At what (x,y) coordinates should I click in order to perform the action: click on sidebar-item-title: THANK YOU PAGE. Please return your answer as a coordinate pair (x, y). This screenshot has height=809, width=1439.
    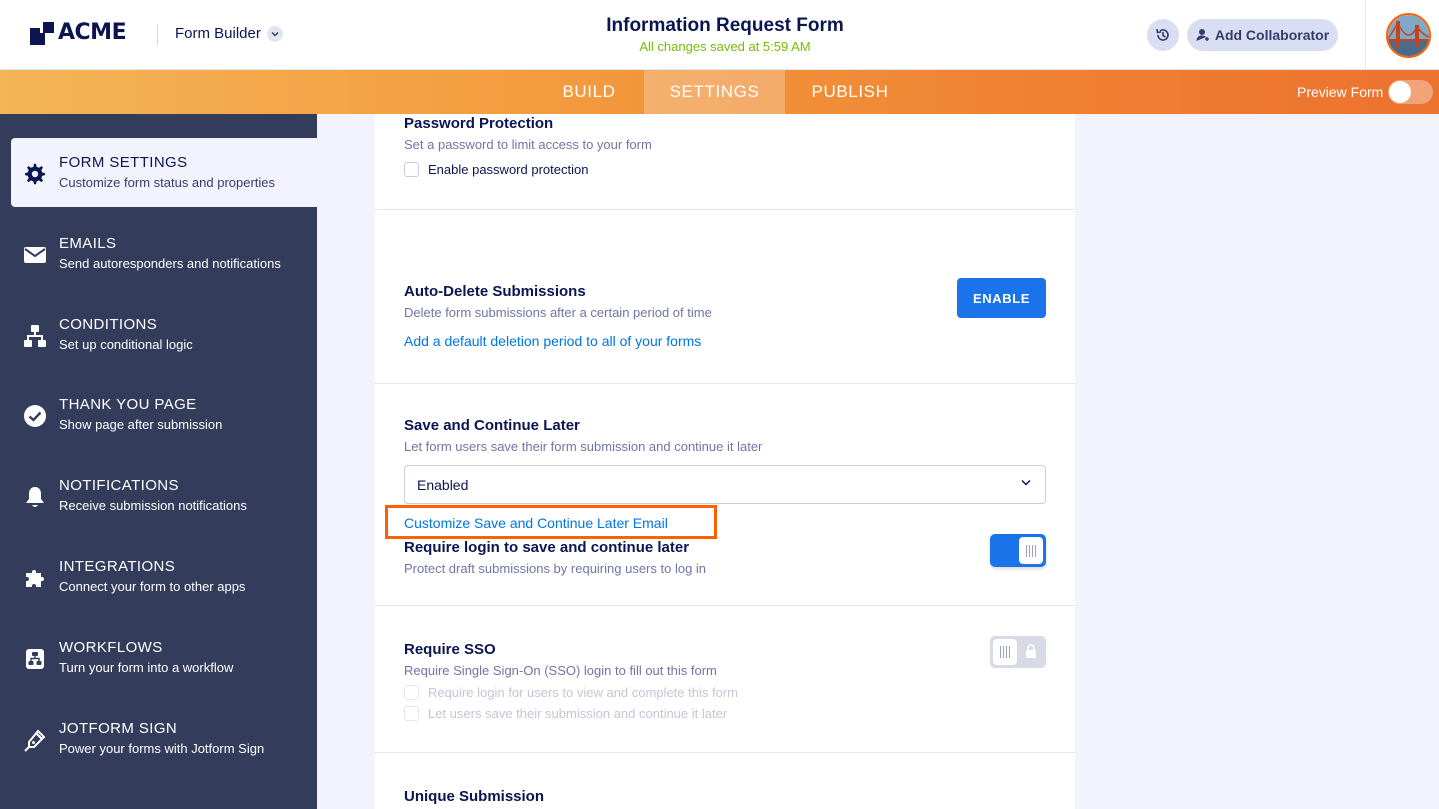
    Looking at the image, I should click on (128, 404).